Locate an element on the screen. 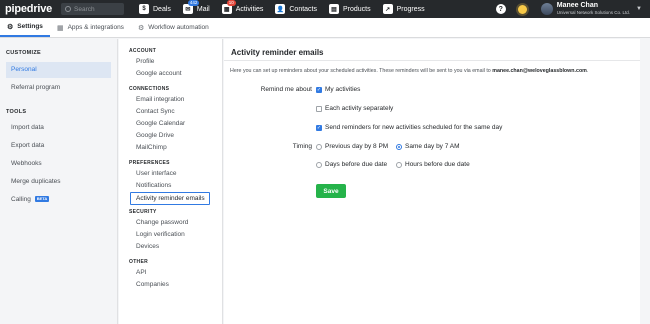  grid-icon: ▦ is located at coordinates (60, 28).